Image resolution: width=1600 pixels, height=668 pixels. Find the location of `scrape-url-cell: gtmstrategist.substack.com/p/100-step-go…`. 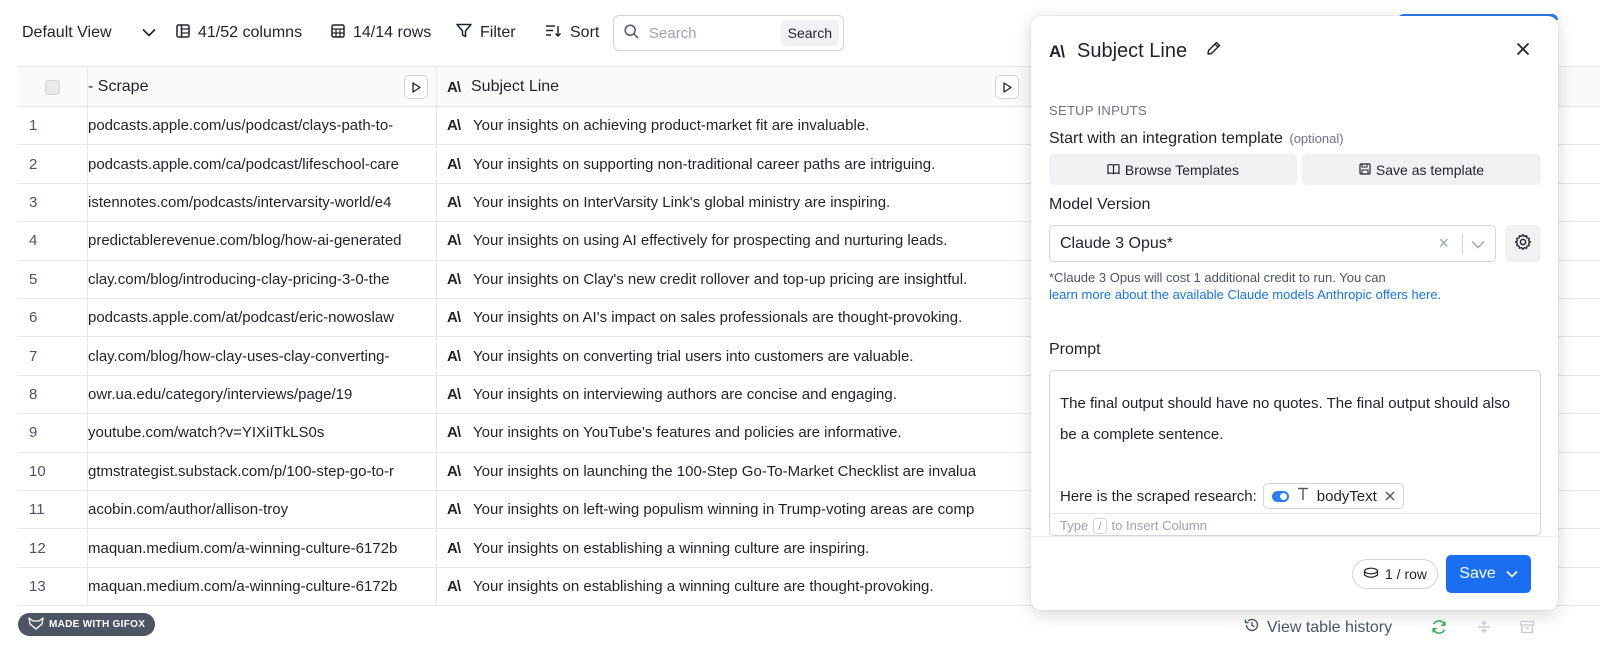

scrape-url-cell: gtmstrategist.substack.com/p/100-step-go… is located at coordinates (262, 471).